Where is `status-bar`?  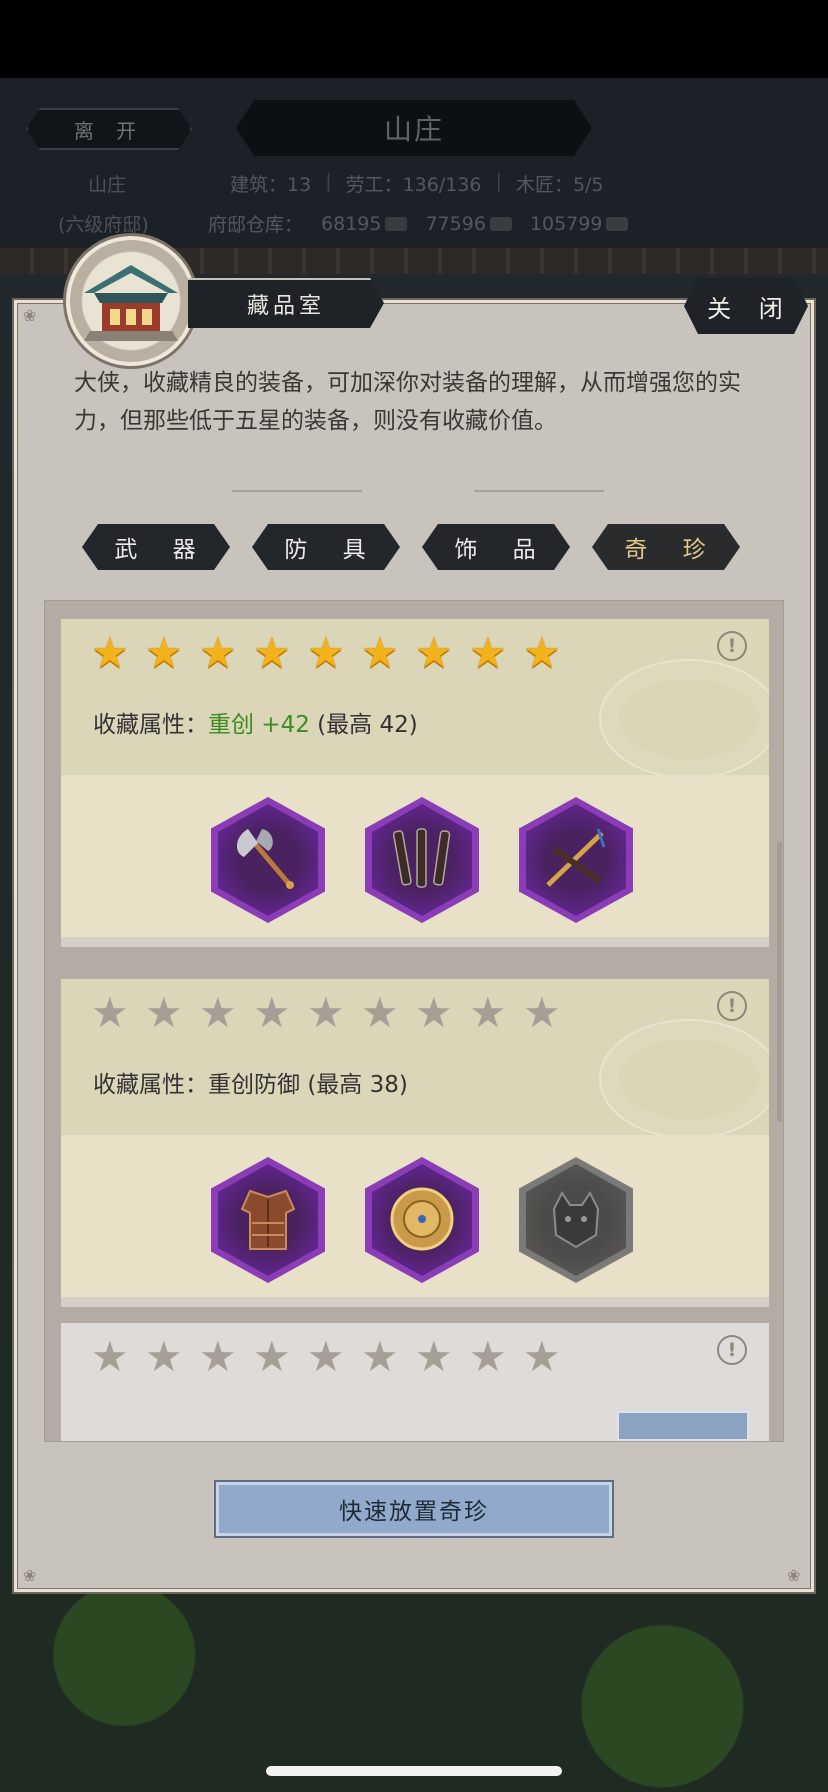 status-bar is located at coordinates (414, 39).